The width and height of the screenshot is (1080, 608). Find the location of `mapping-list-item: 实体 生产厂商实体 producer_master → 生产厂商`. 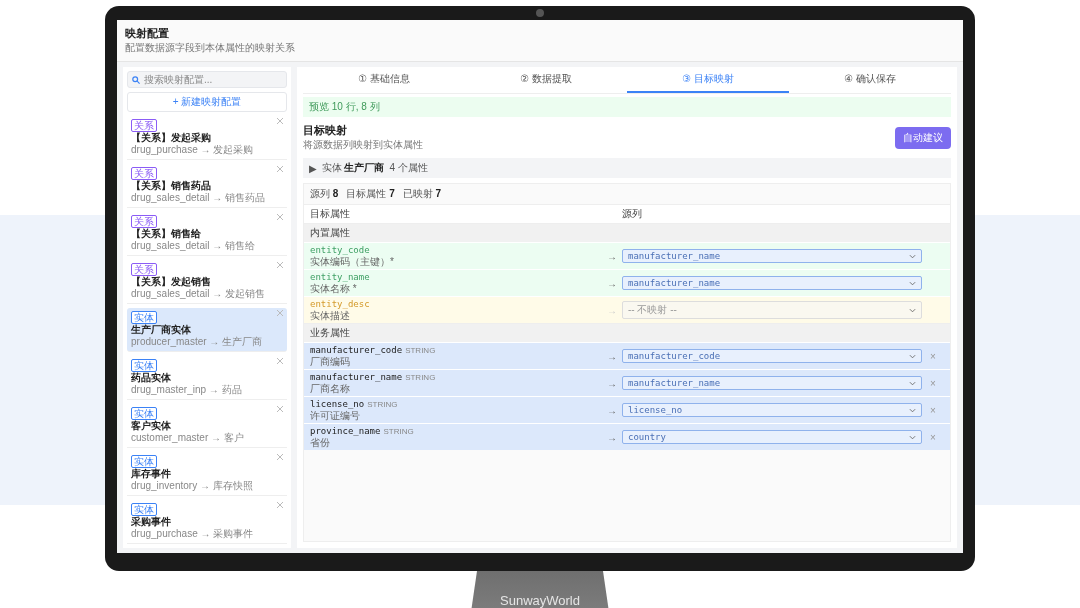

mapping-list-item: 实体 生产厂商实体 producer_master → 生产厂商 is located at coordinates (207, 330).